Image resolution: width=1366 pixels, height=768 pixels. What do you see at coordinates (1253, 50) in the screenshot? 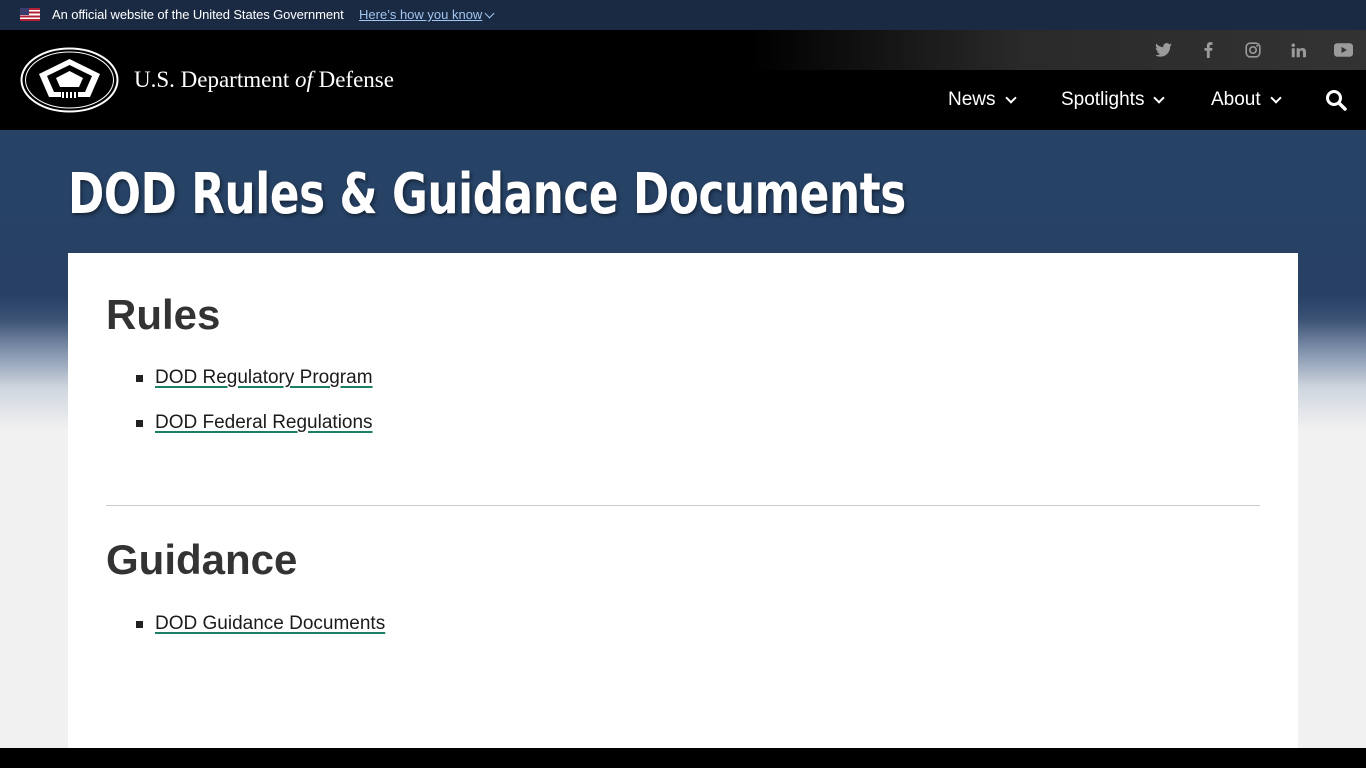
I see `instagram-icon` at bounding box center [1253, 50].